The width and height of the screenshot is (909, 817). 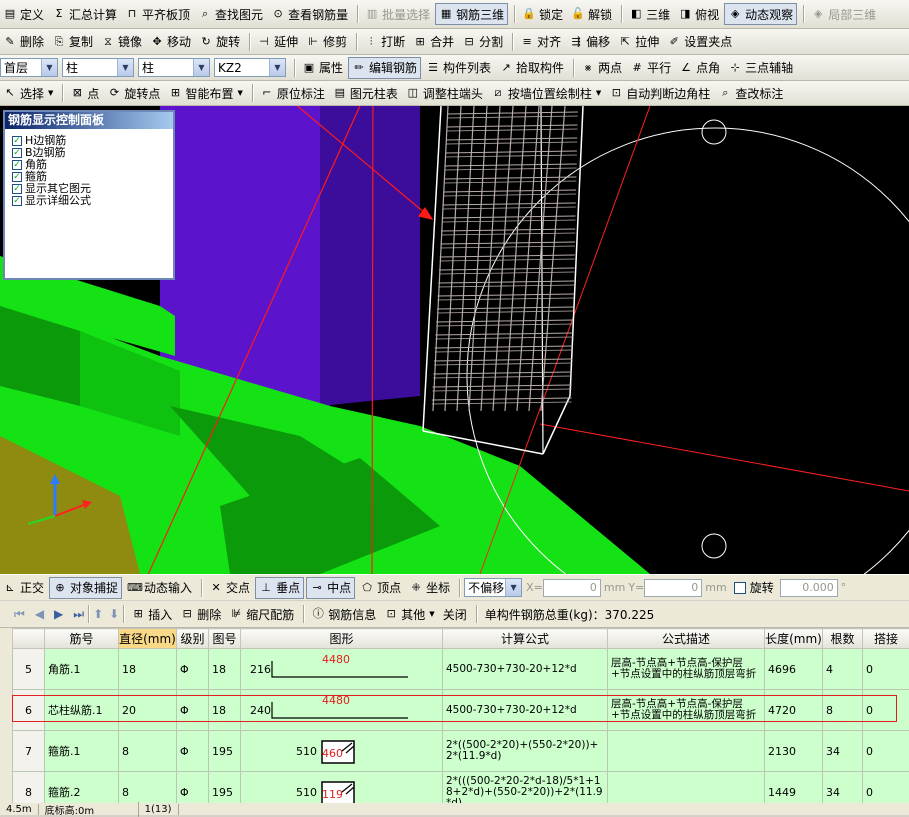 What do you see at coordinates (330, 588) in the screenshot?
I see `midpoint-button: ⊸中点` at bounding box center [330, 588].